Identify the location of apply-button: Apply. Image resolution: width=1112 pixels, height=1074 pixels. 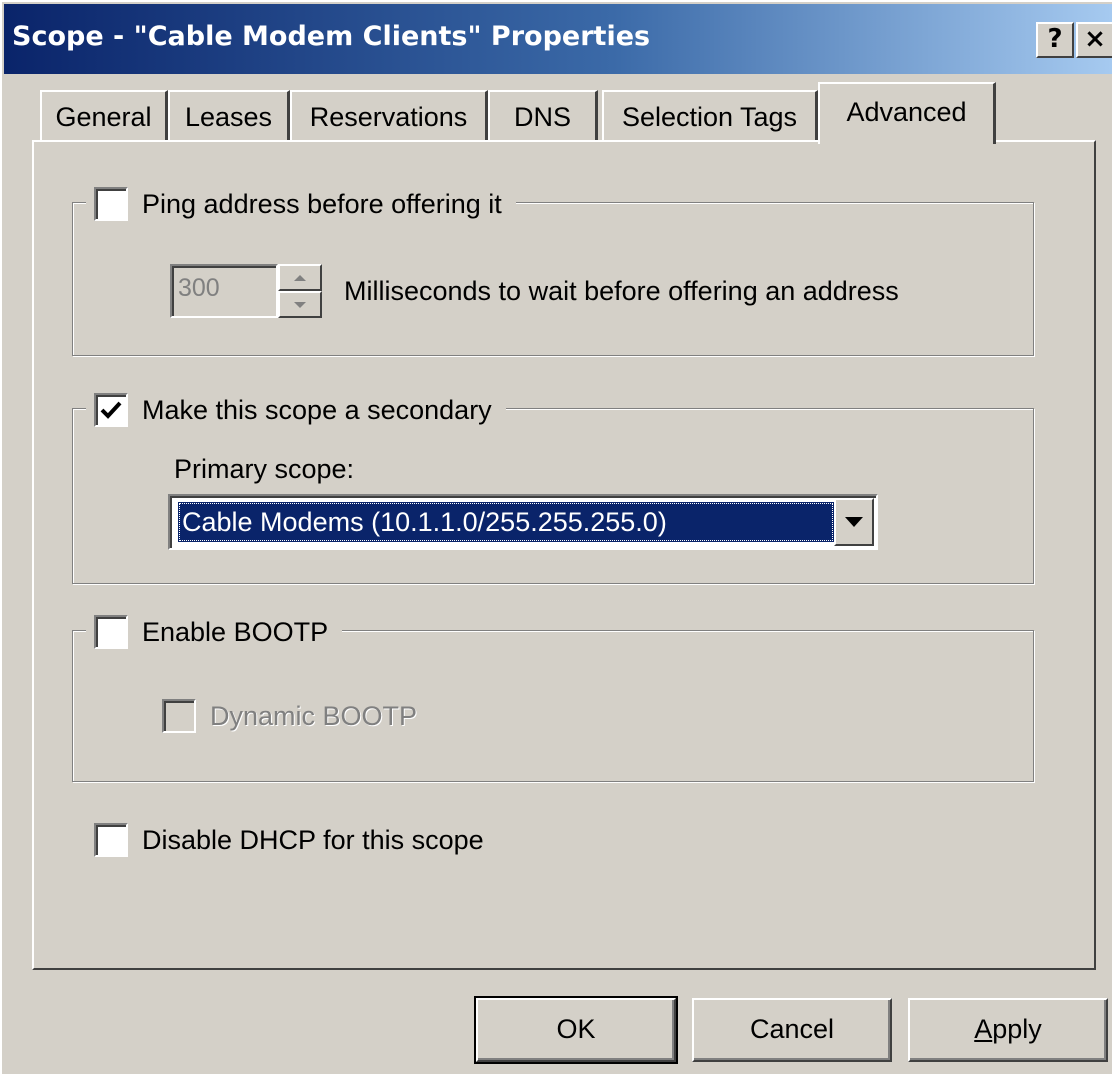
(1008, 1030).